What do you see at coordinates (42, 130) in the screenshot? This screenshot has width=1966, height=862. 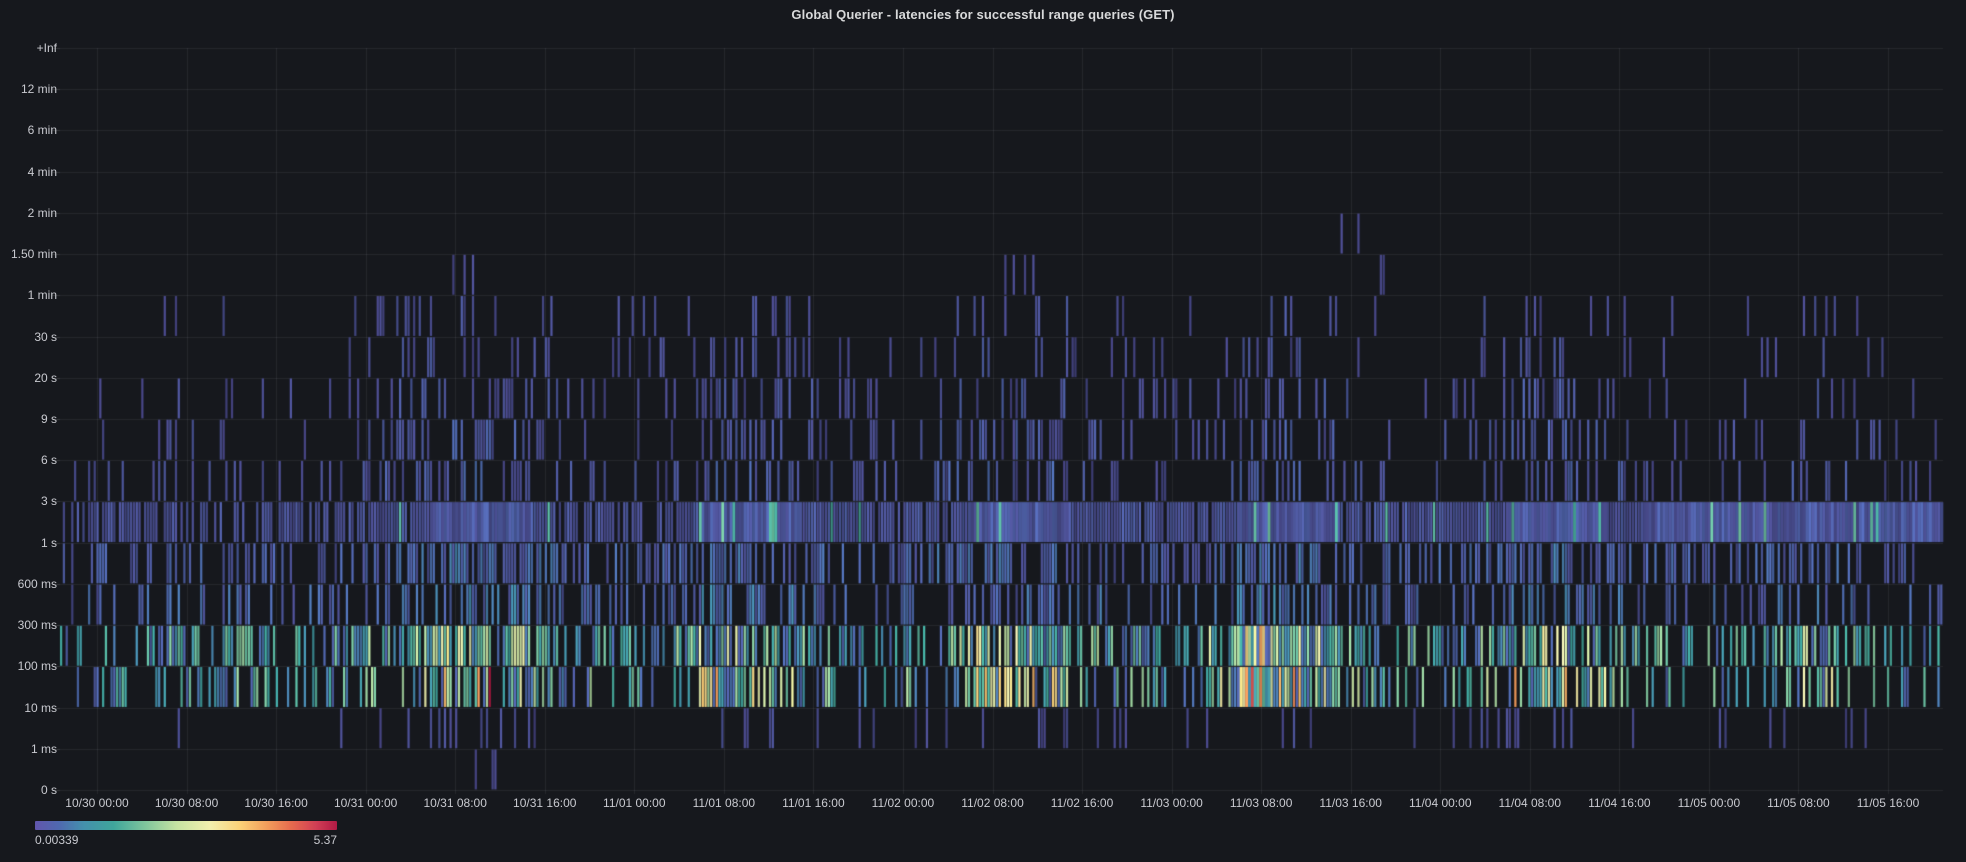 I see `y-axis-tick-label: 6 min` at bounding box center [42, 130].